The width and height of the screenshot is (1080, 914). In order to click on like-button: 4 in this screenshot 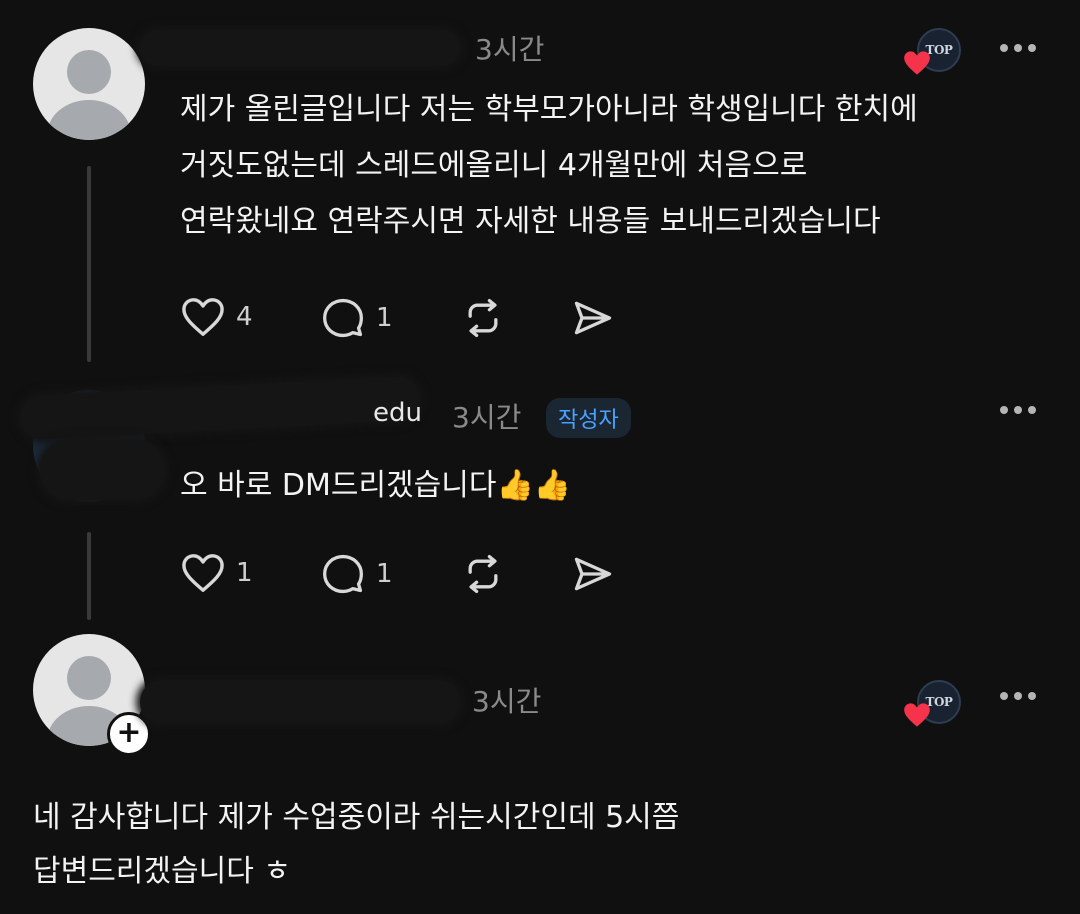, I will do `click(216, 317)`.